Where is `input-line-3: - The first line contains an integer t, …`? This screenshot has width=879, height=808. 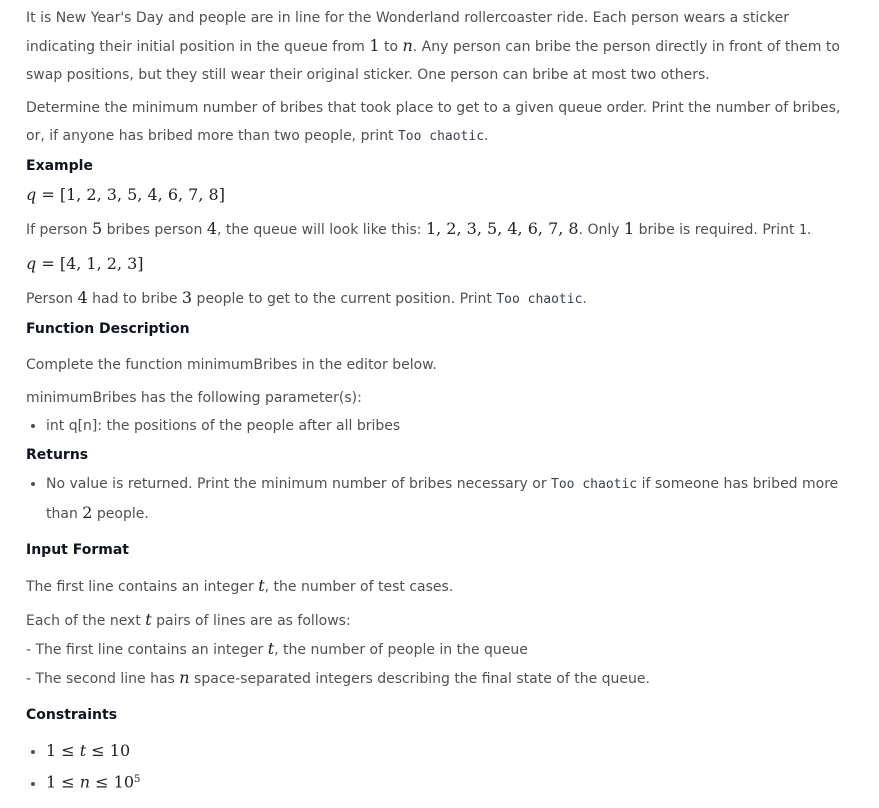
input-line-3: - The first line contains an integer t, … is located at coordinates (442, 649).